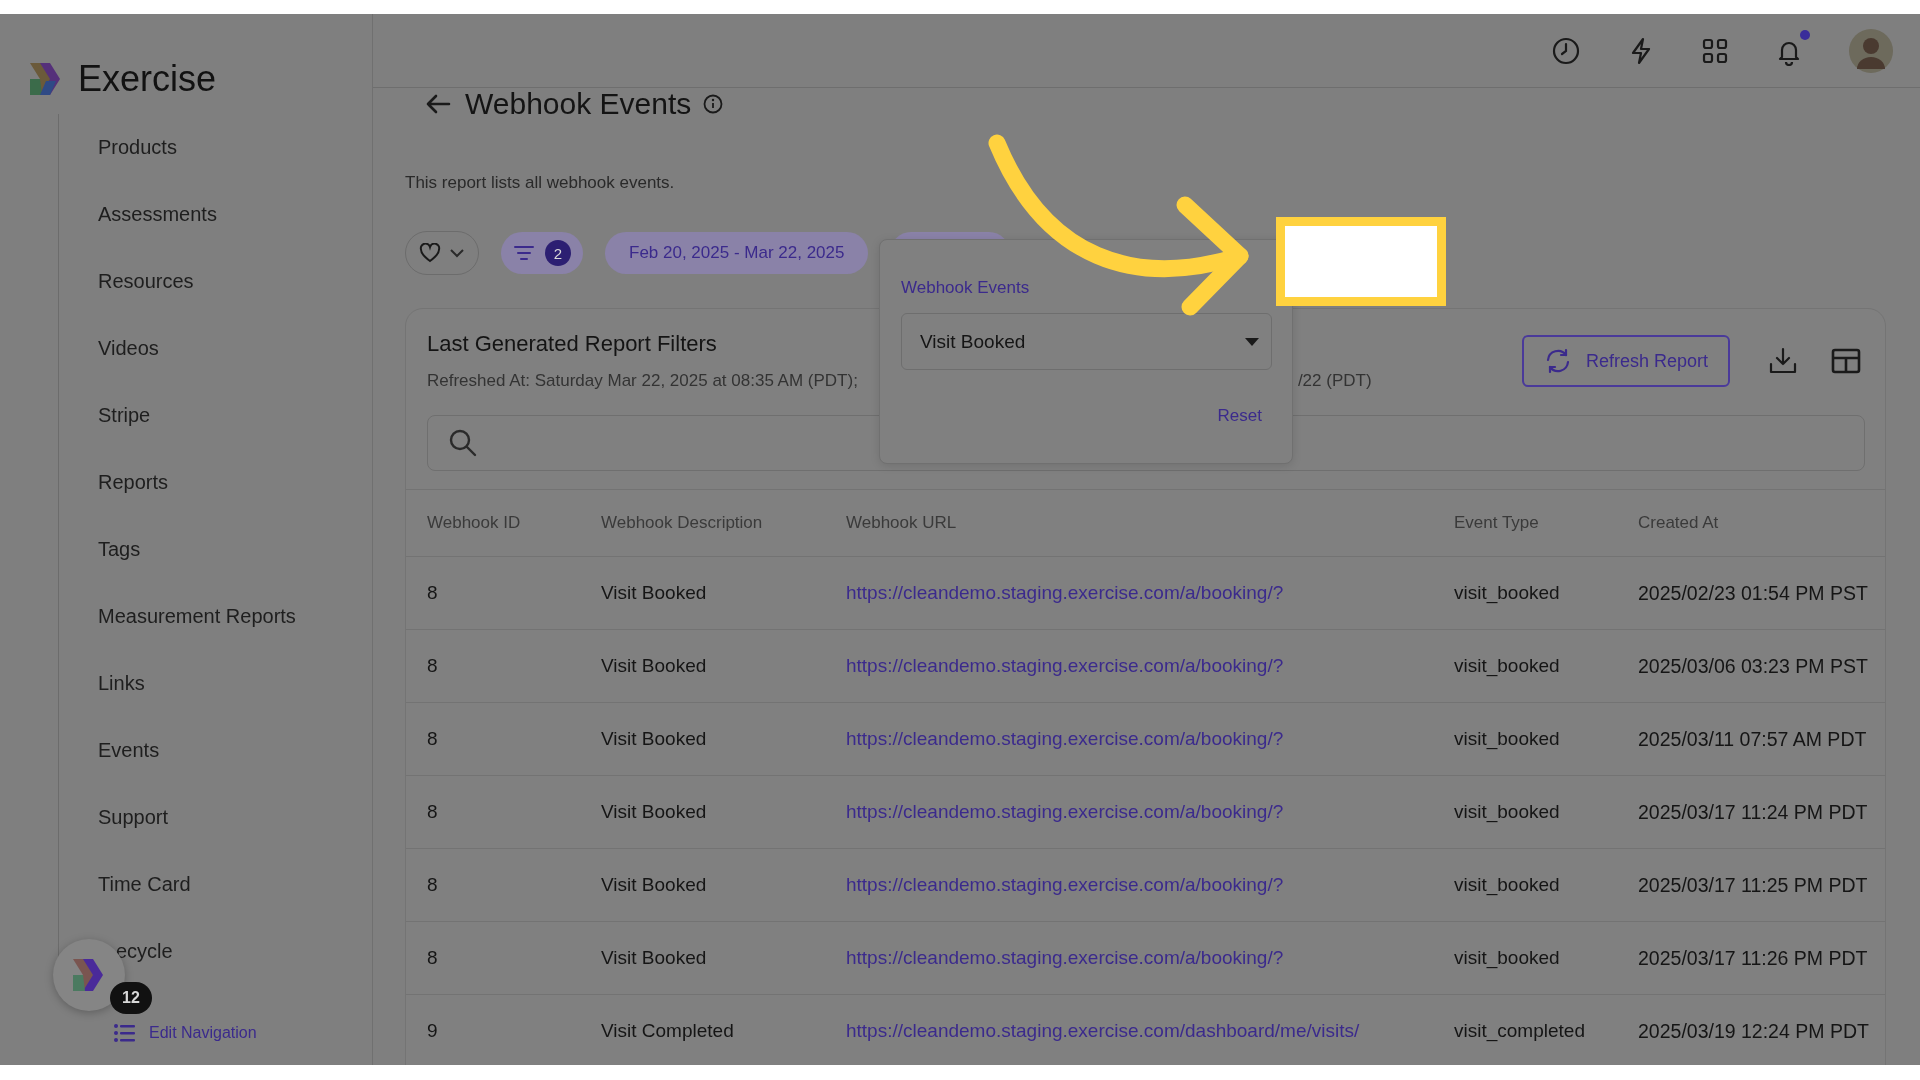 Image resolution: width=1920 pixels, height=1080 pixels. I want to click on caret-icon, so click(1252, 341).